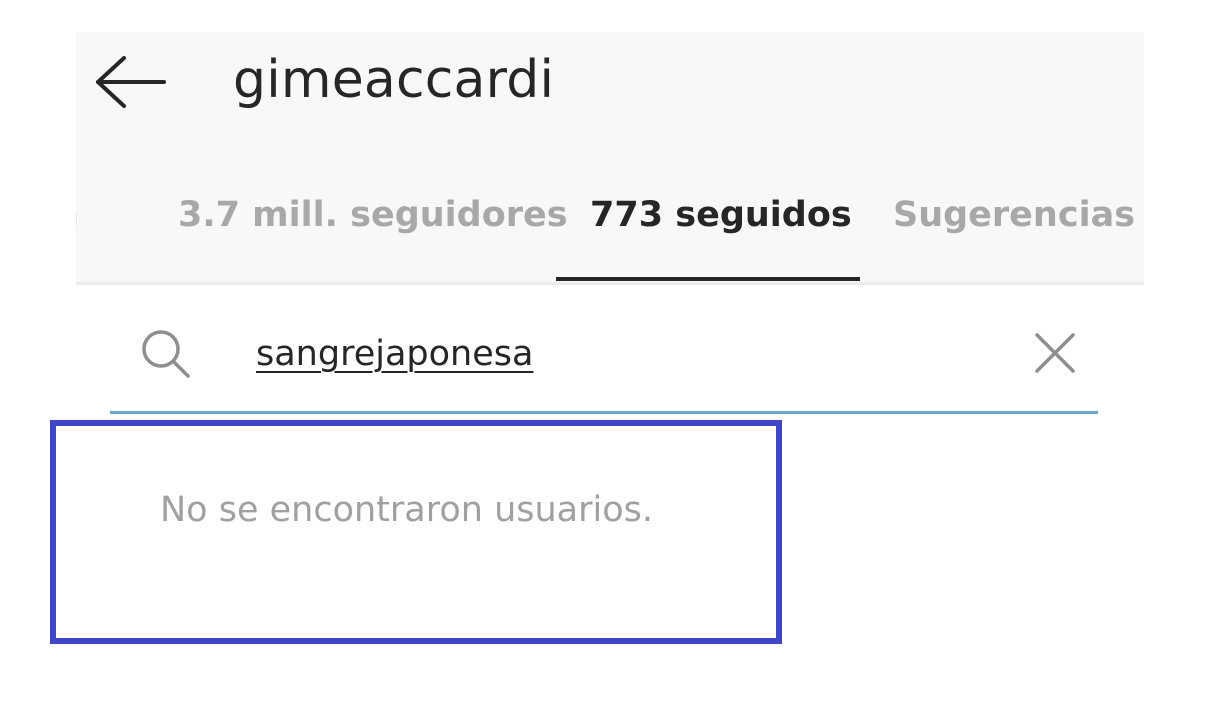  I want to click on close-icon, so click(1055, 353).